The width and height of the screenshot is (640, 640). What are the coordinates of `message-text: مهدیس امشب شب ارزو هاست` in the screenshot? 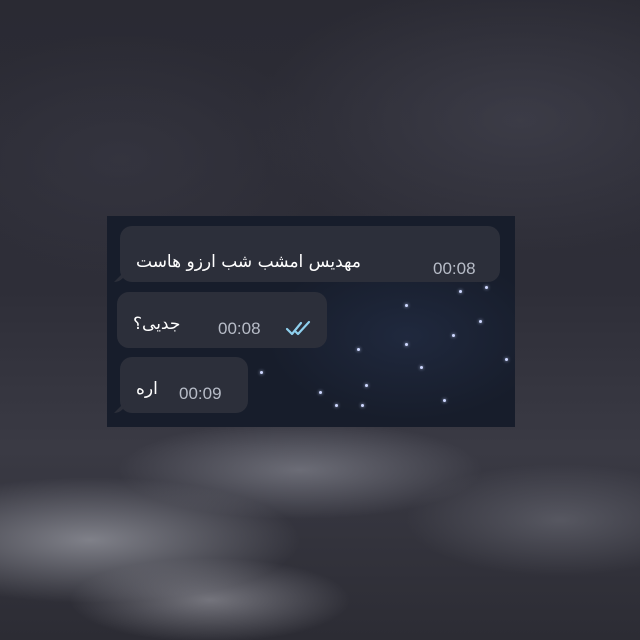 It's located at (248, 262).